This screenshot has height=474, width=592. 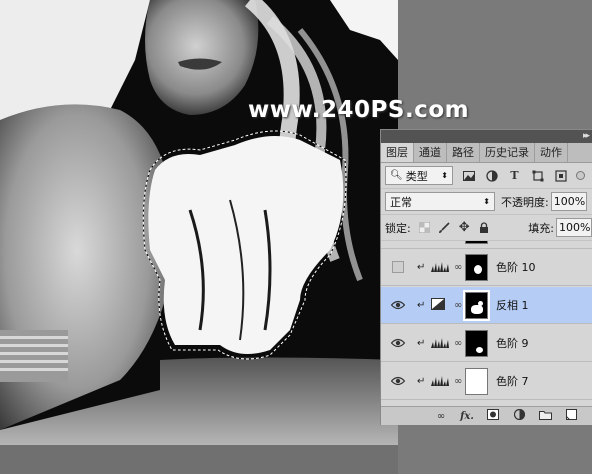 I want to click on layer-row: ↵ ∞ 色阶 9, so click(x=486, y=343).